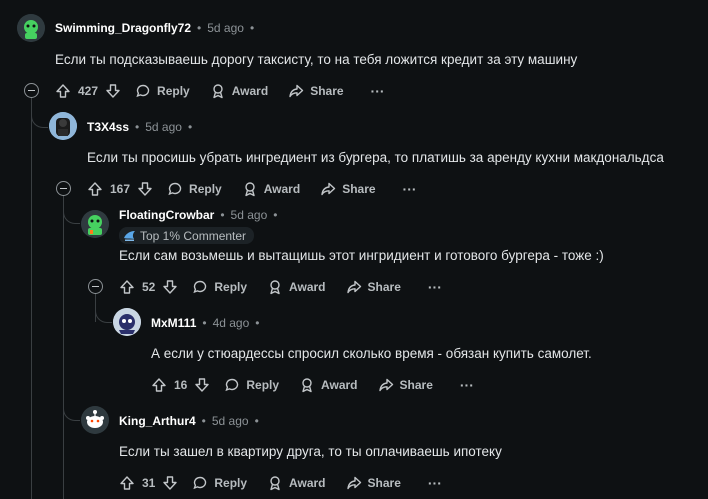  Describe the element at coordinates (129, 235) in the screenshot. I see `top-commenter-icon` at that location.